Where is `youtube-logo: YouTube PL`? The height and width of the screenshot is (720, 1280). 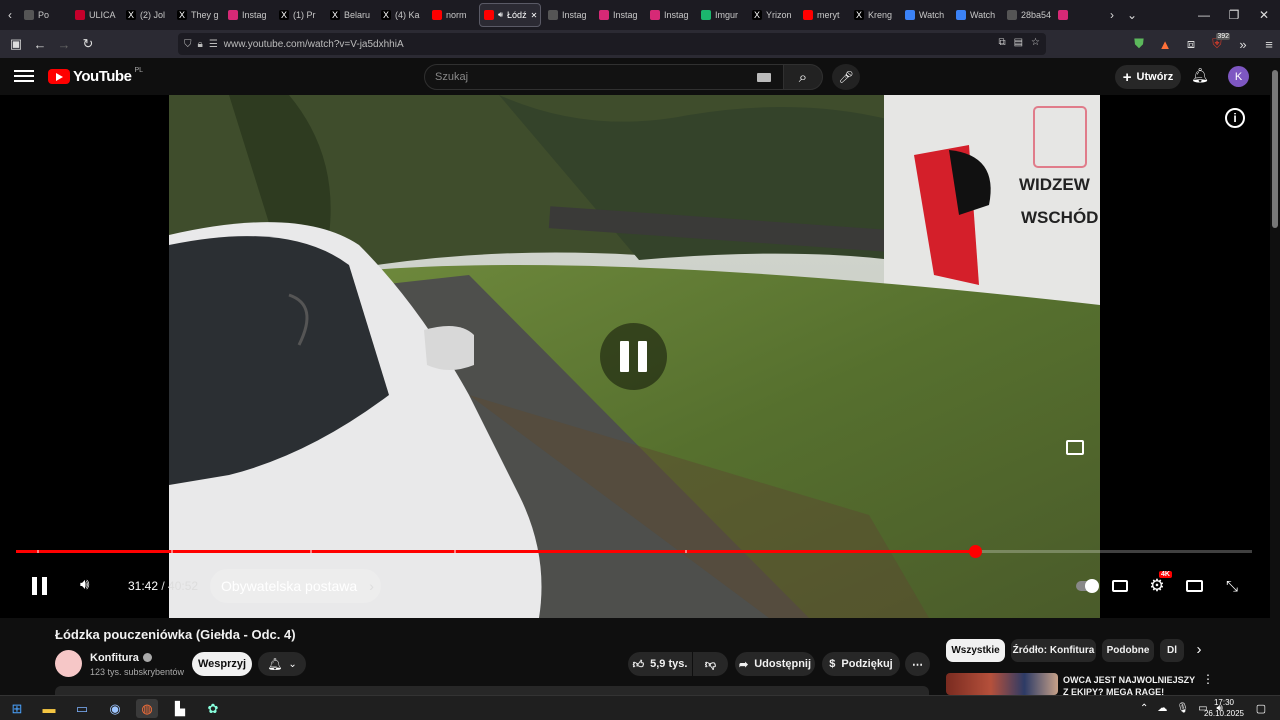 youtube-logo: YouTube PL is located at coordinates (95, 76).